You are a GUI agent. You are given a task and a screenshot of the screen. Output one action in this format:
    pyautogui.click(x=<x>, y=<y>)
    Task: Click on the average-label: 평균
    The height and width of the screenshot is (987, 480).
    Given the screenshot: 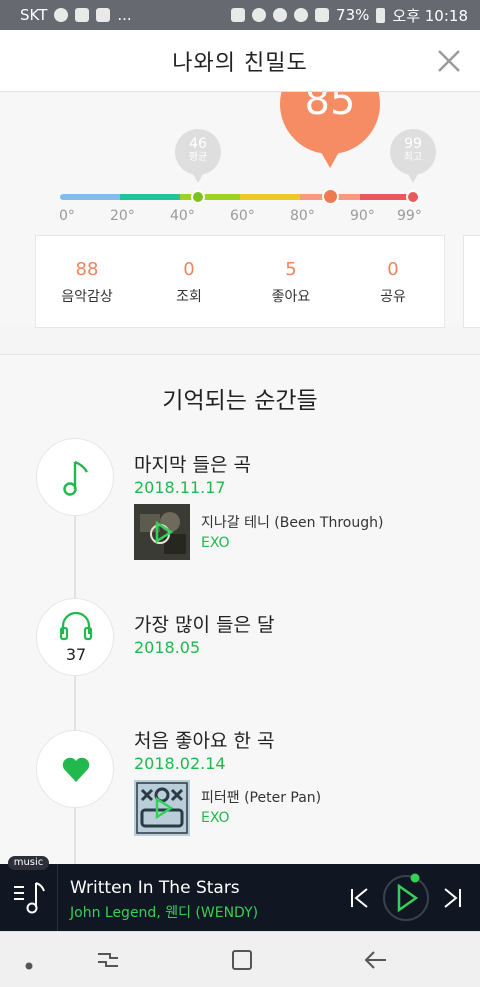 What is the action you would take?
    pyautogui.click(x=198, y=157)
    